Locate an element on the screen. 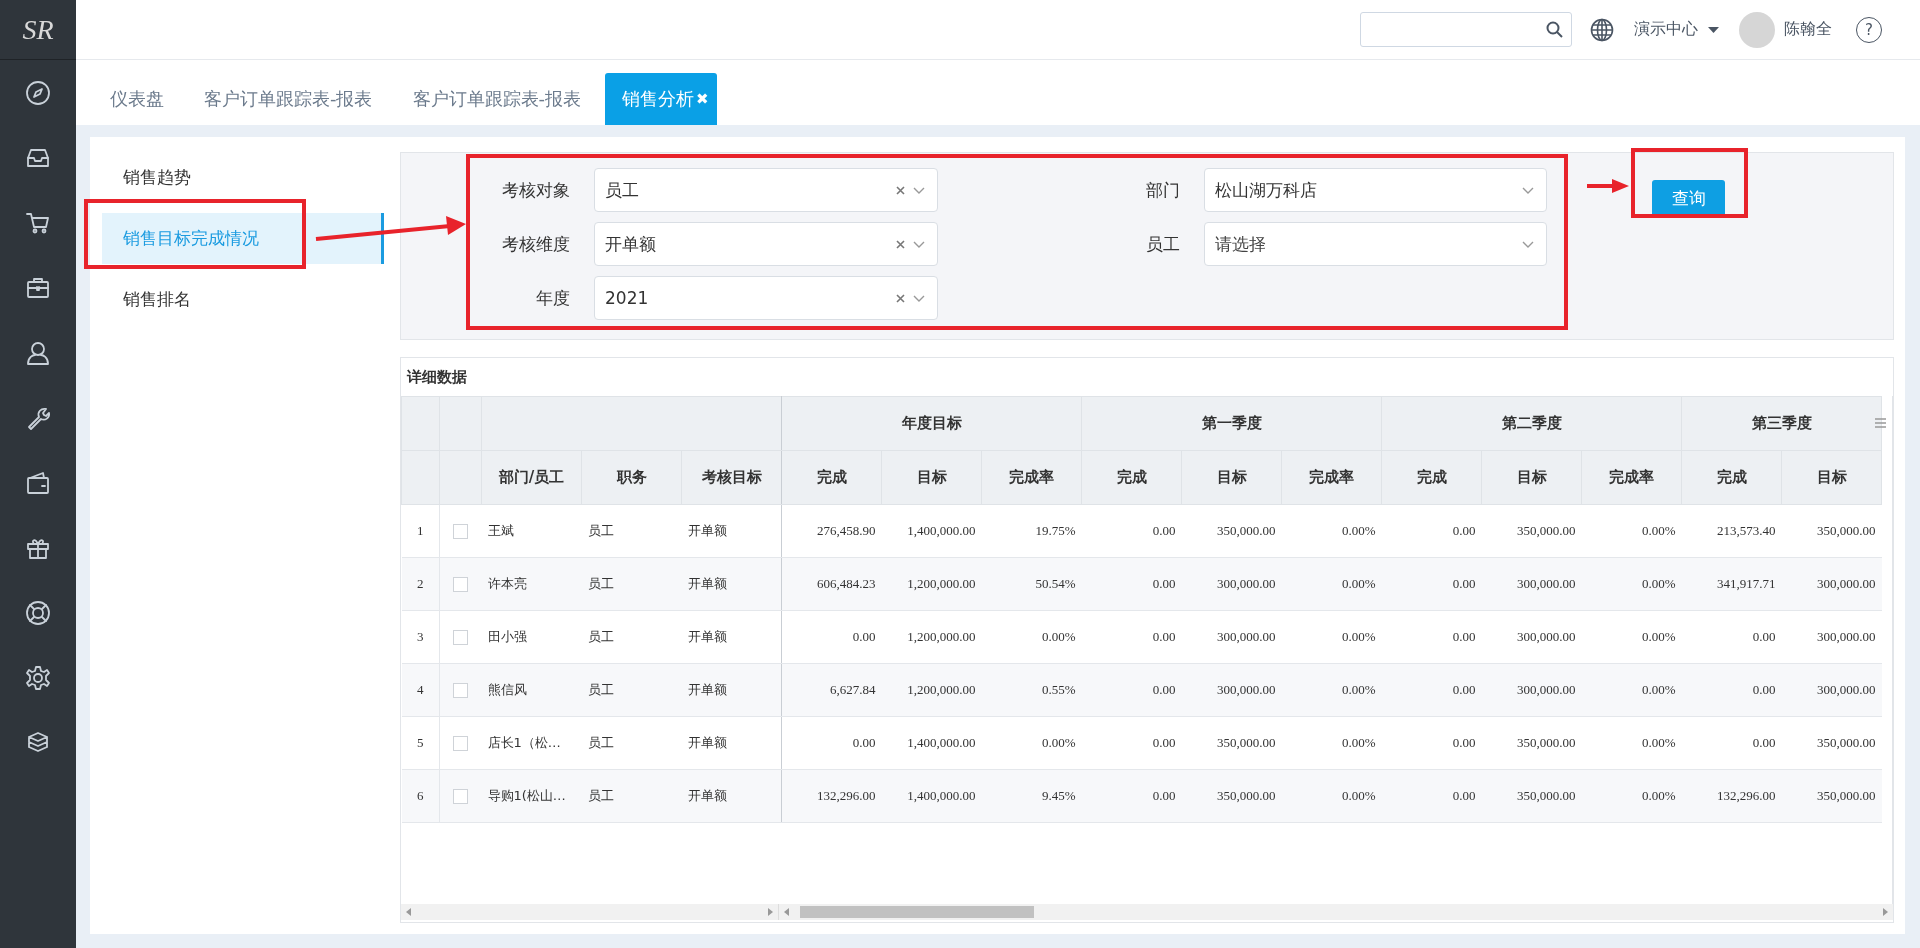 This screenshot has height=948, width=1920. globe-icon is located at coordinates (1602, 29).